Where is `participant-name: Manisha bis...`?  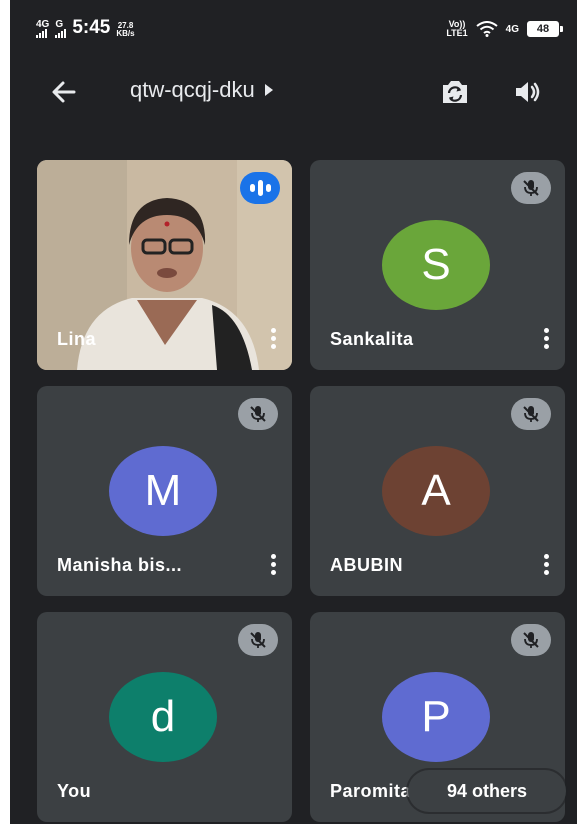
participant-name: Manisha bis... is located at coordinates (120, 565).